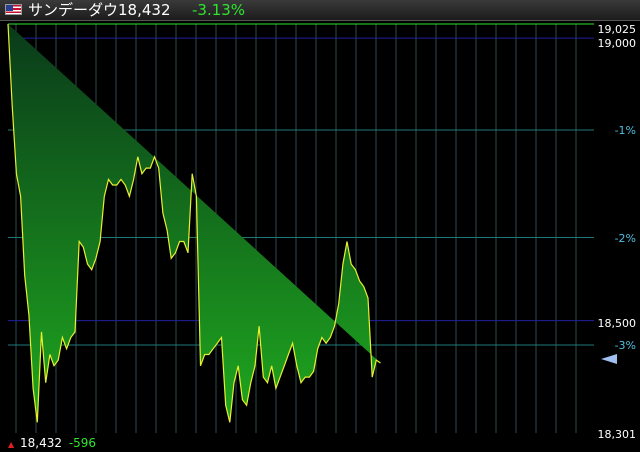 This screenshot has width=640, height=452. What do you see at coordinates (617, 434) in the screenshot?
I see `price-axis-label: 18,301` at bounding box center [617, 434].